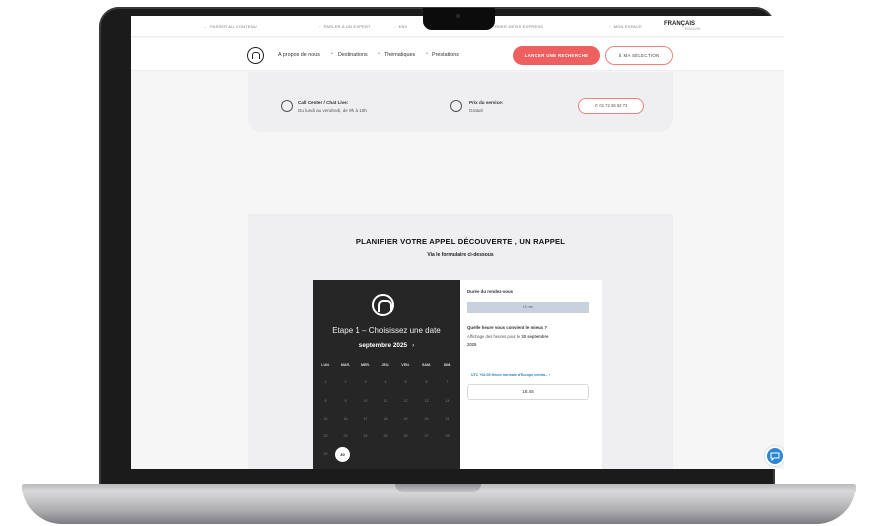  I want to click on weekday-label: VEN., so click(405, 365).